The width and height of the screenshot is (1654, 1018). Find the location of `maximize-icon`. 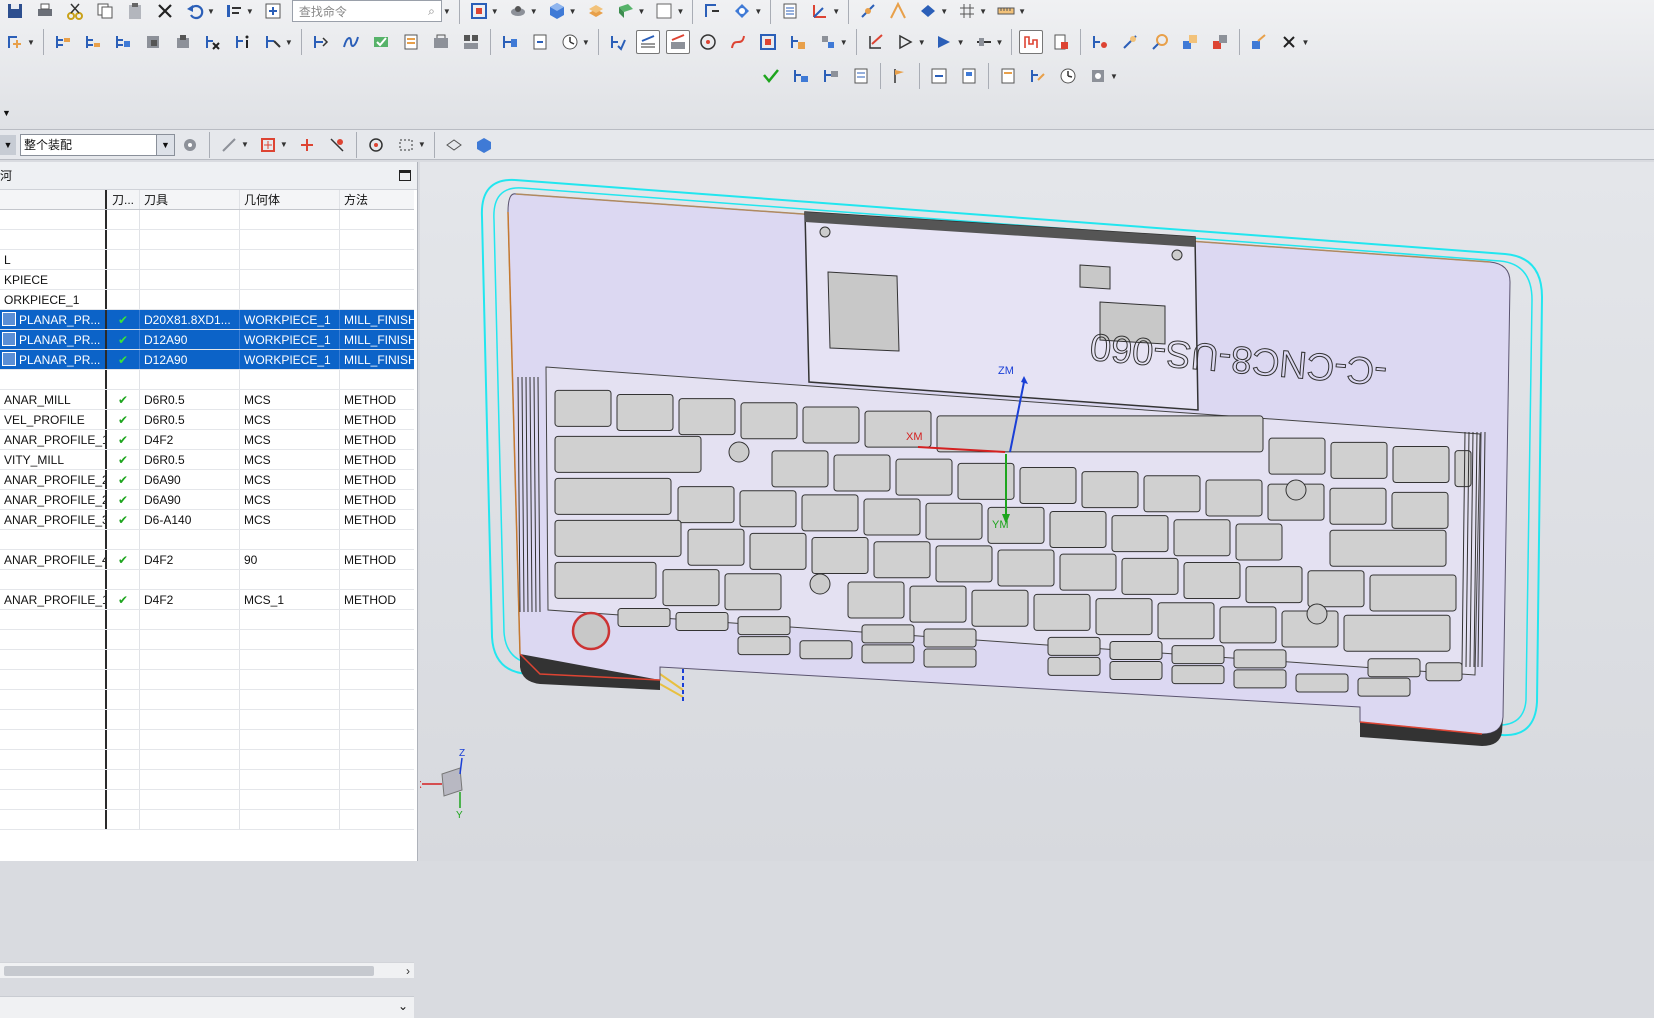

maximize-icon is located at coordinates (405, 175).